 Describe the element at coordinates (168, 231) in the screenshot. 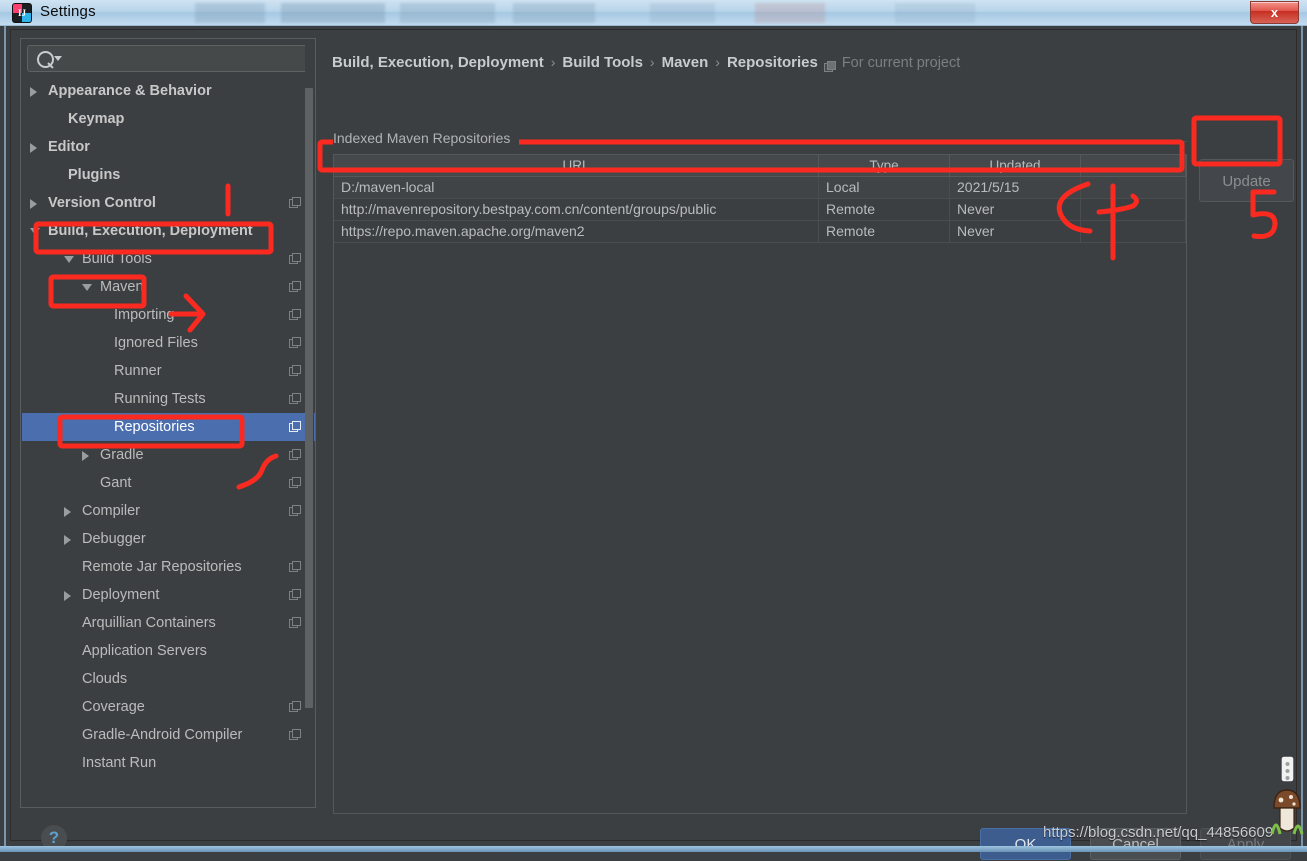

I see `sidebar-item-build-execution-deployment: Build, Execution, Deployment` at that location.